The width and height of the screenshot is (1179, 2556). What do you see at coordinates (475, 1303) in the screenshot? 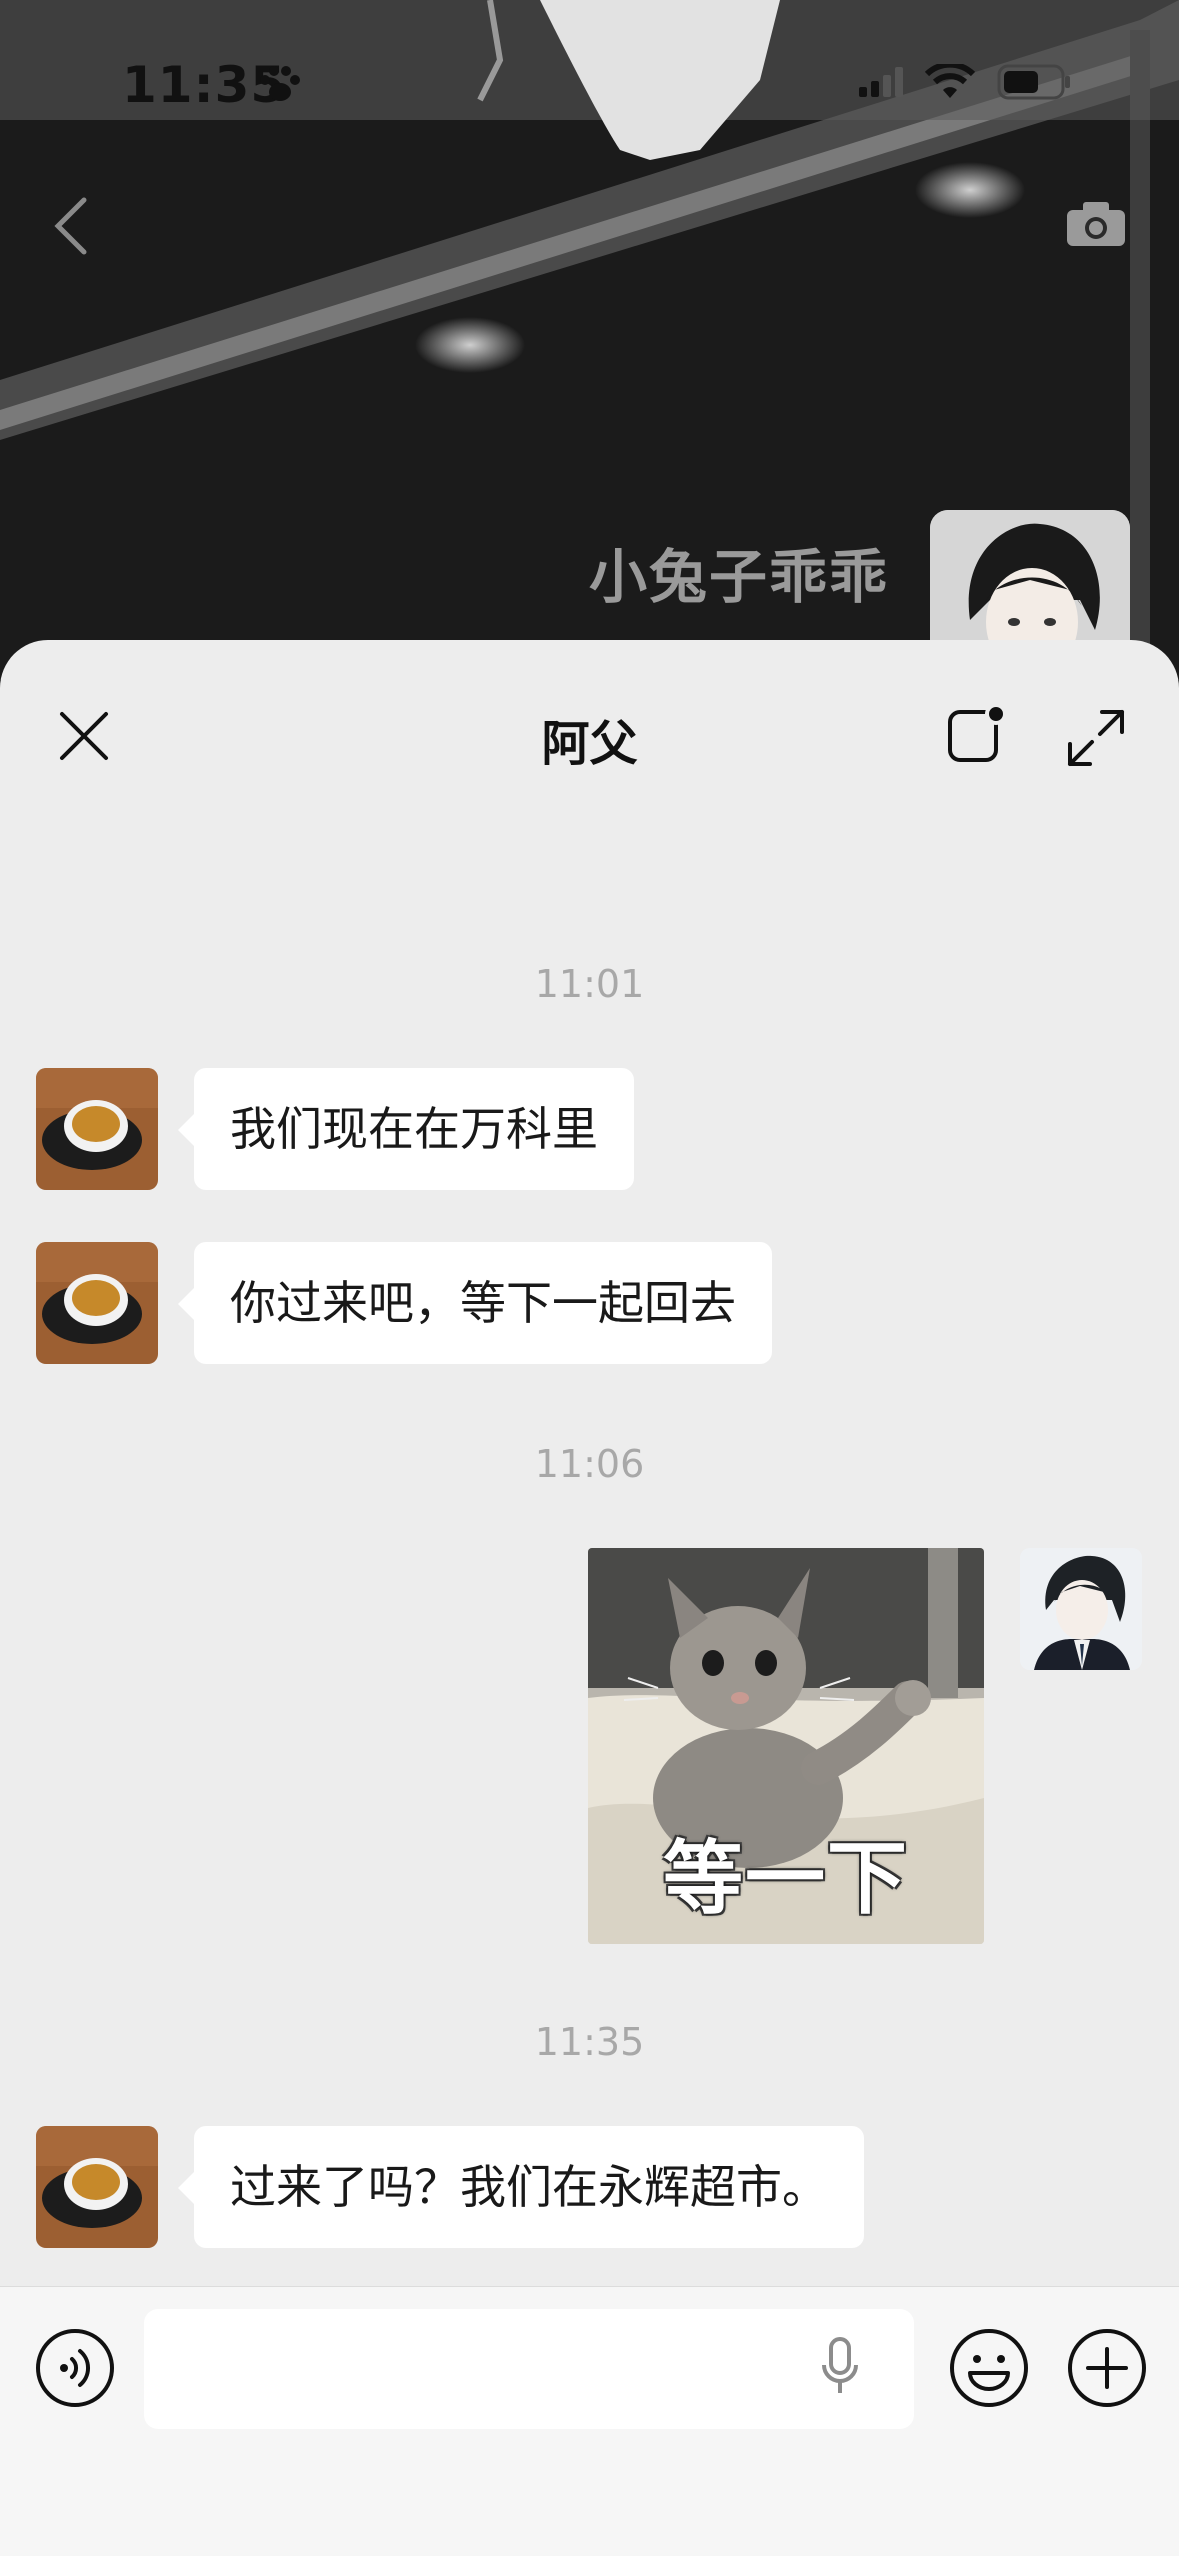
I see `message-bubble: 你过来吧，等下一起回去` at bounding box center [475, 1303].